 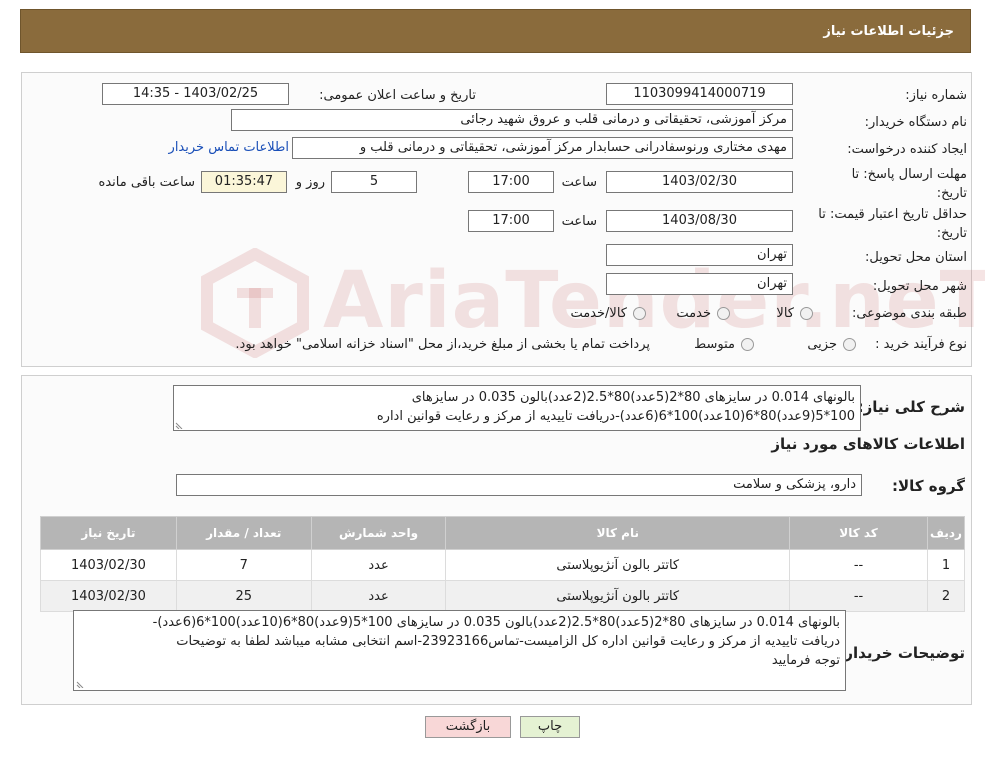 I want to click on page-title: جزئیات اطلاعات نیاز, so click(x=888, y=31).